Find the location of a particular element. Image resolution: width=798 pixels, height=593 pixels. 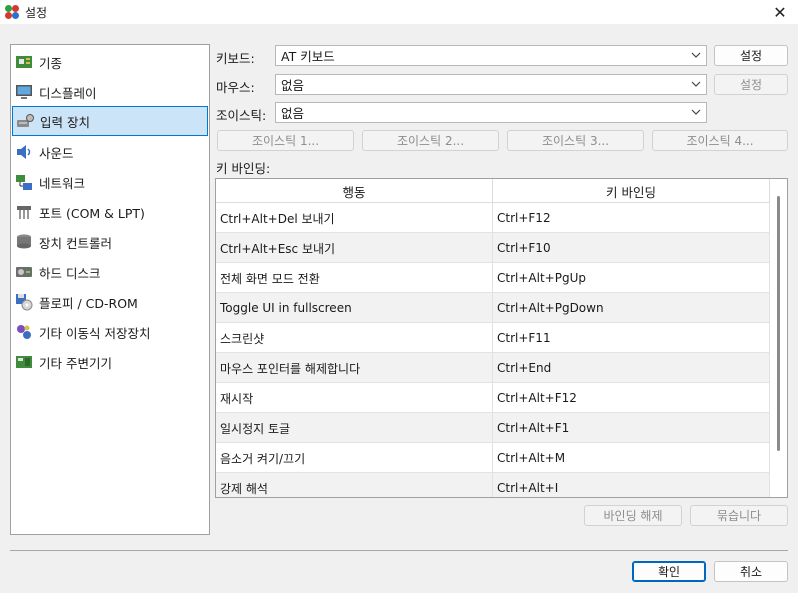

category-item-display: 디스플레이 is located at coordinates (110, 92).